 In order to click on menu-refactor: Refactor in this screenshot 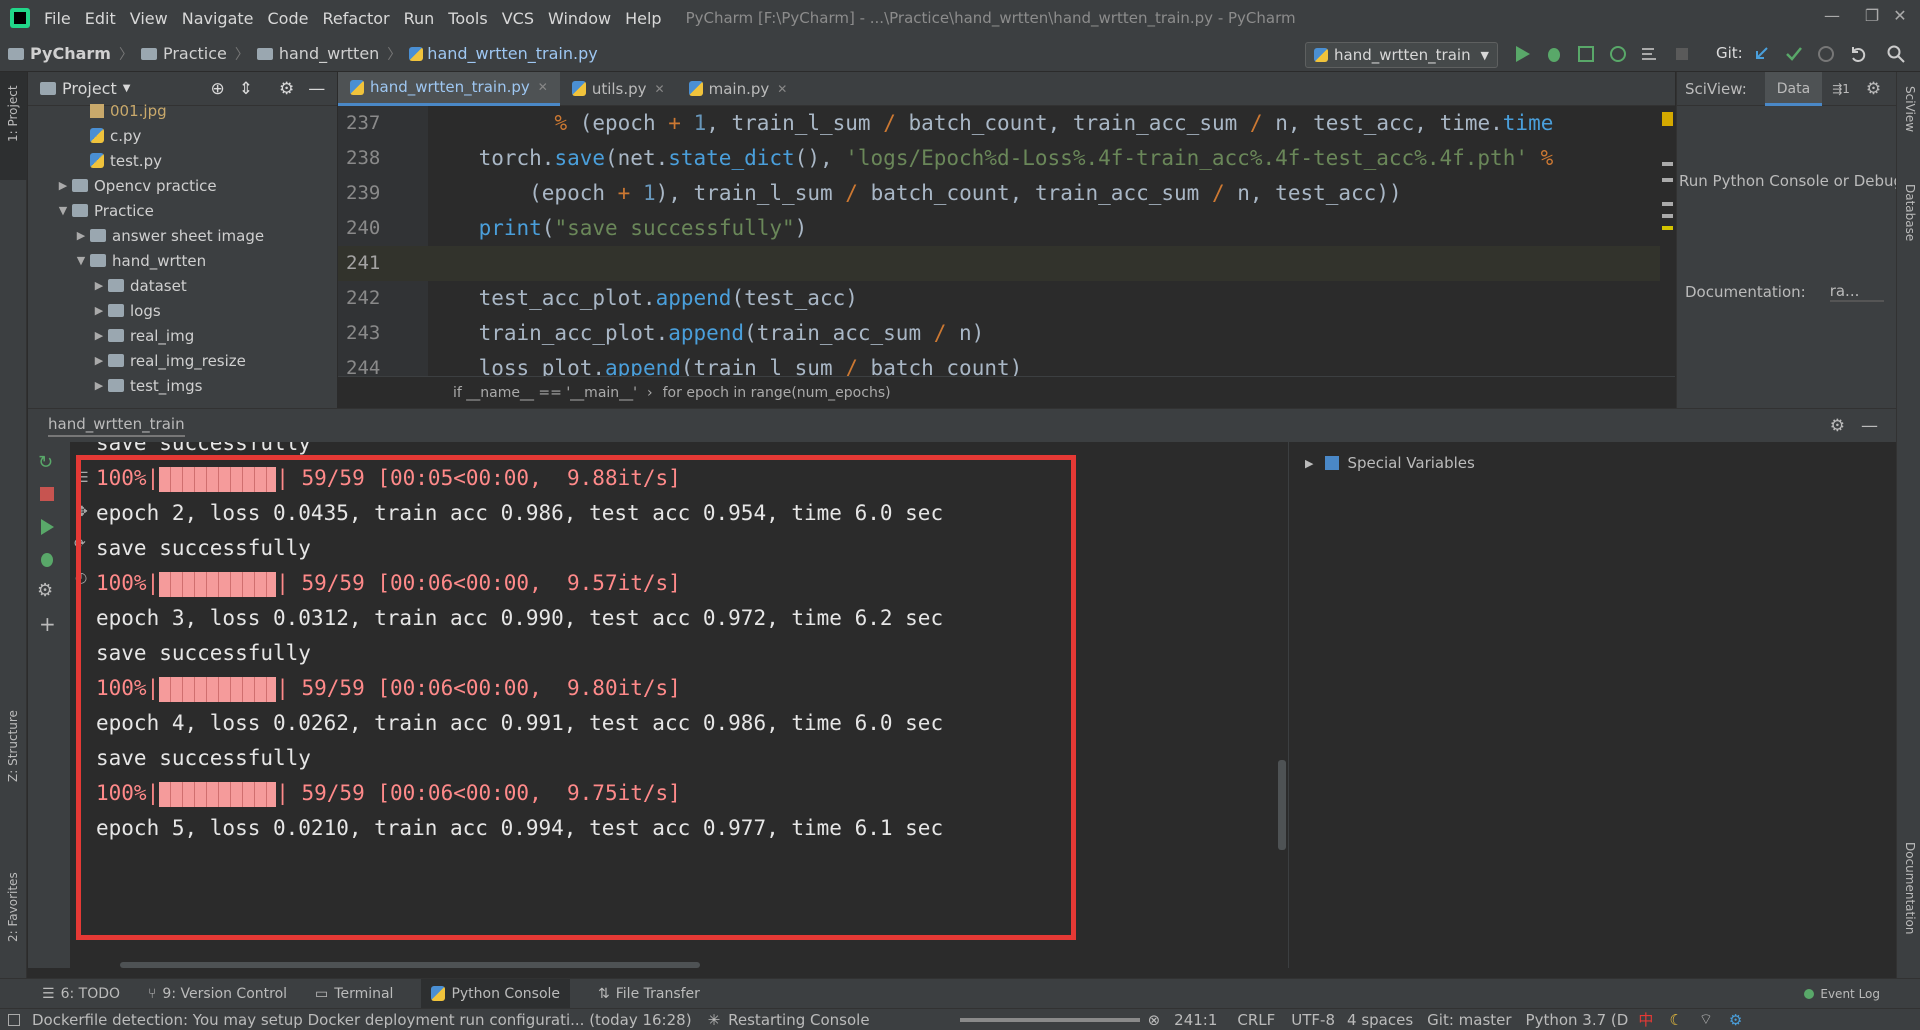, I will do `click(355, 18)`.